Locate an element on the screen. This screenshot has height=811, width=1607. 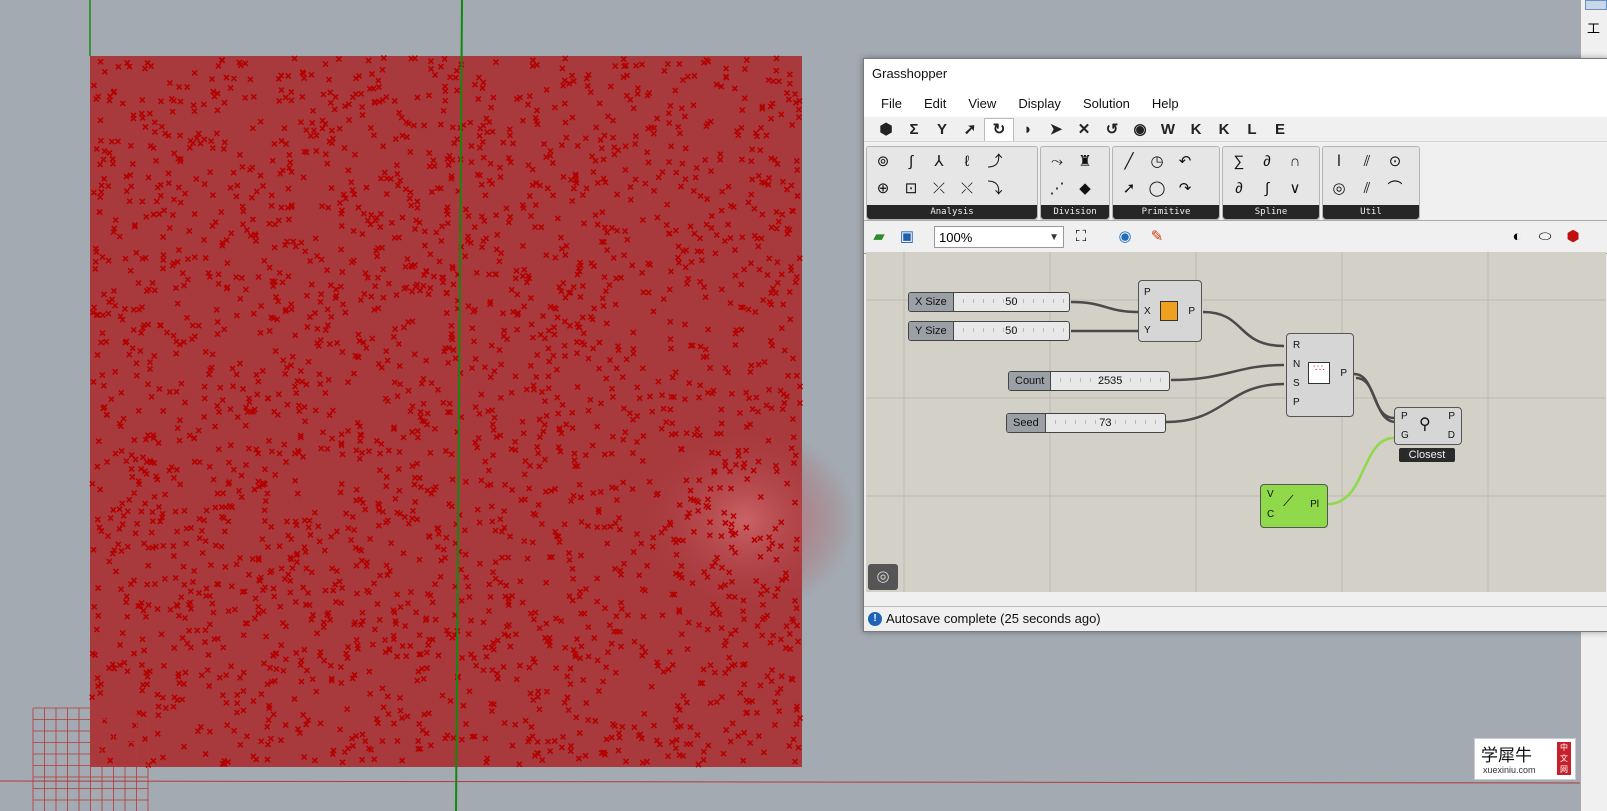
sets-tab-icon: Y is located at coordinates (942, 129).